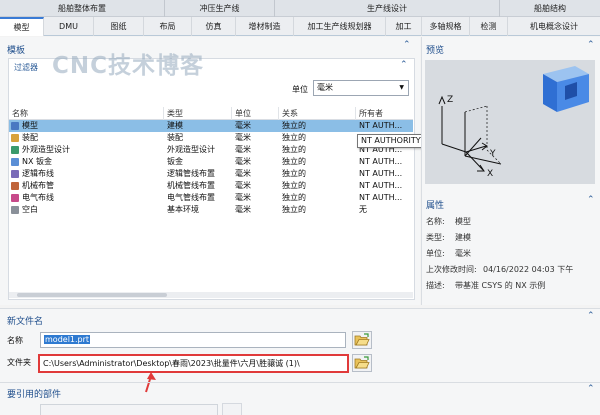 Image resolution: width=600 pixels, height=415 pixels. Describe the element at coordinates (168, 26) in the screenshot. I see `tab-layout: 布局` at that location.